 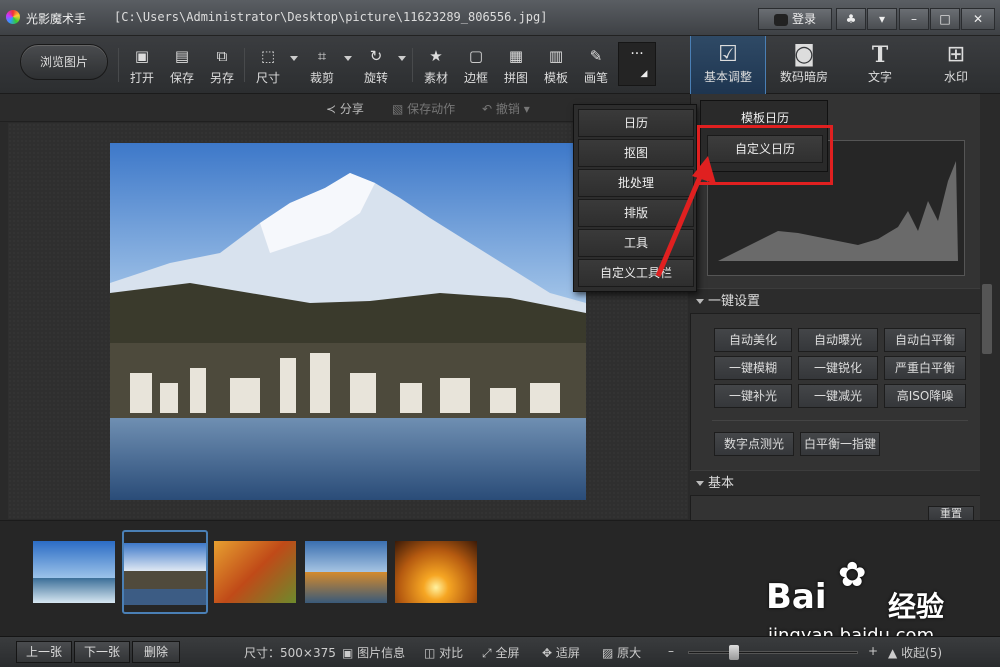 What do you see at coordinates (753, 368) in the screenshot?
I see `one-click-blur-button: 一键模糊` at bounding box center [753, 368].